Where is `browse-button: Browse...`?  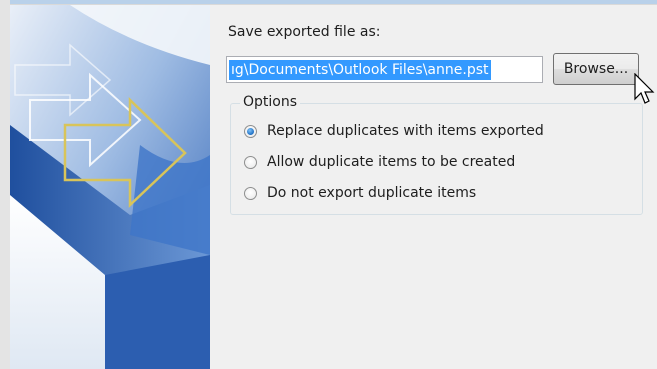 browse-button: Browse... is located at coordinates (596, 69).